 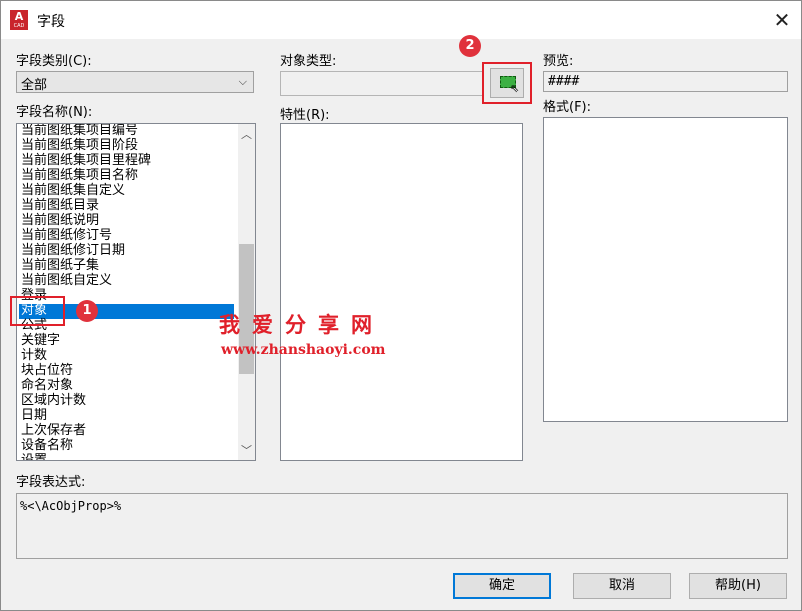 What do you see at coordinates (127, 266) in the screenshot?
I see `list-item: 当前图纸子集` at bounding box center [127, 266].